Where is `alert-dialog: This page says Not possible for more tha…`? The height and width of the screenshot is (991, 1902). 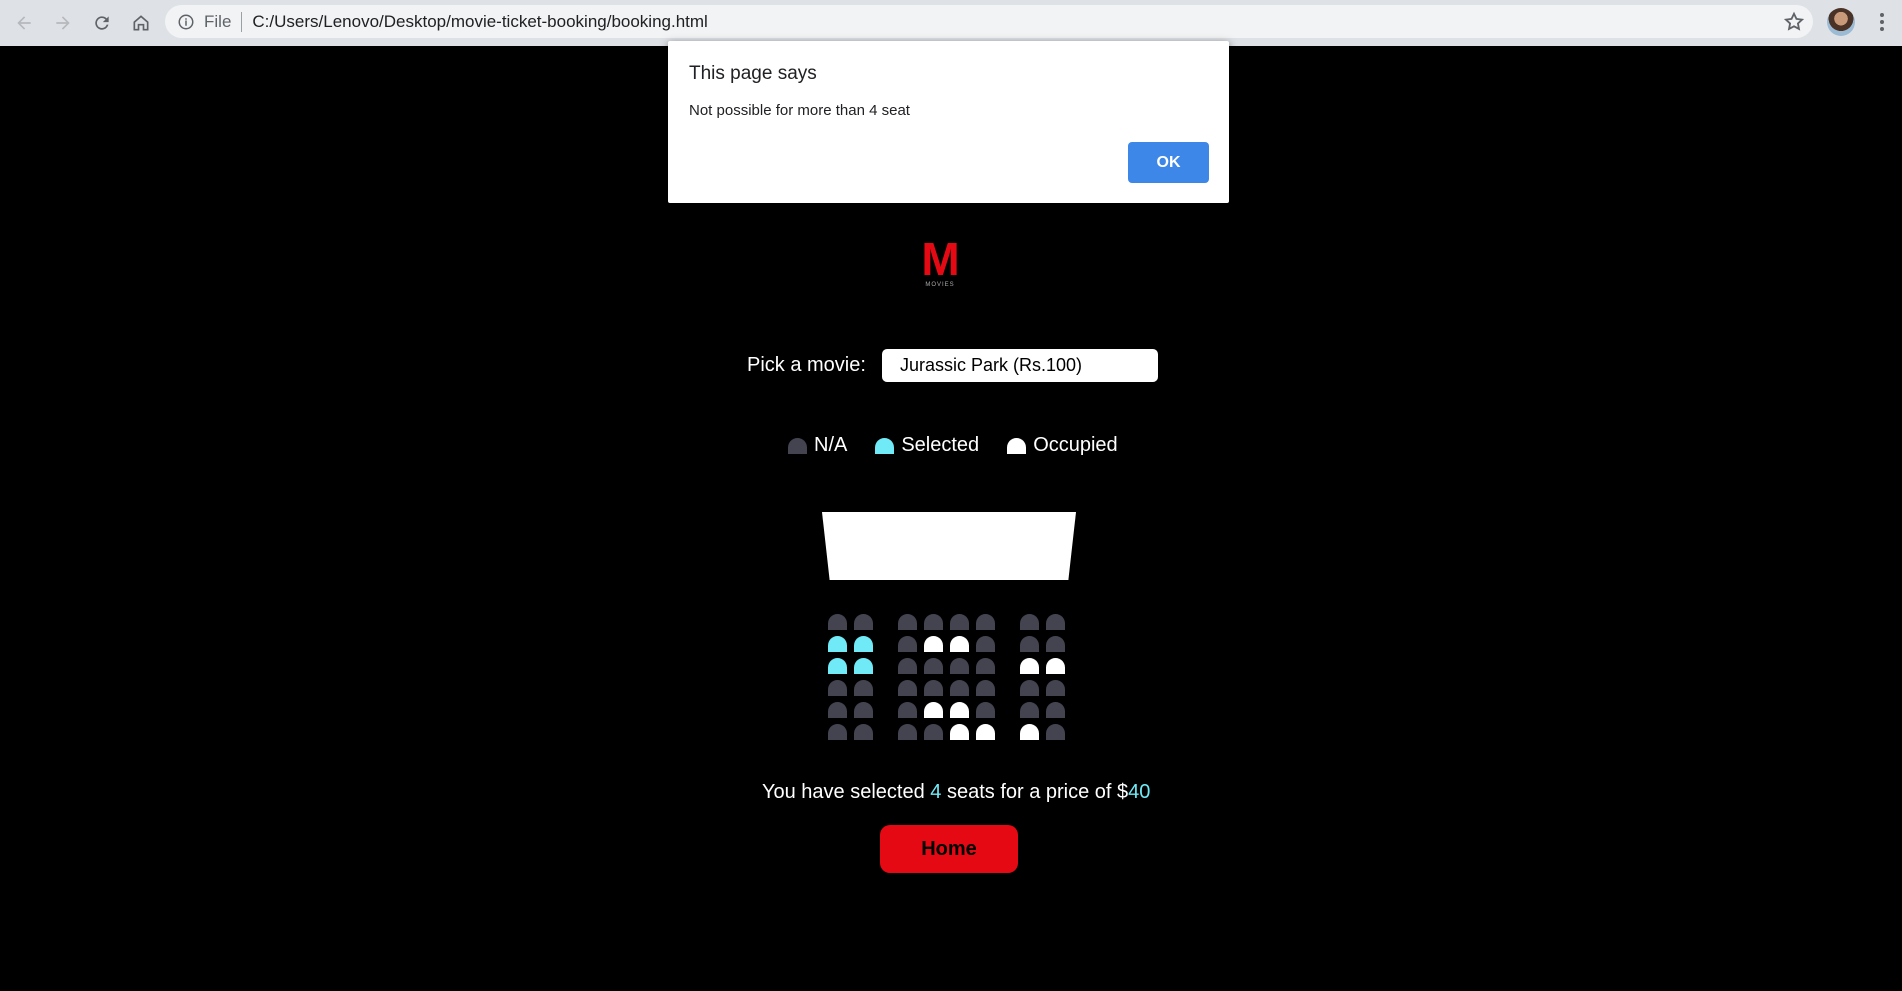
alert-dialog: This page says Not possible for more tha… is located at coordinates (948, 122).